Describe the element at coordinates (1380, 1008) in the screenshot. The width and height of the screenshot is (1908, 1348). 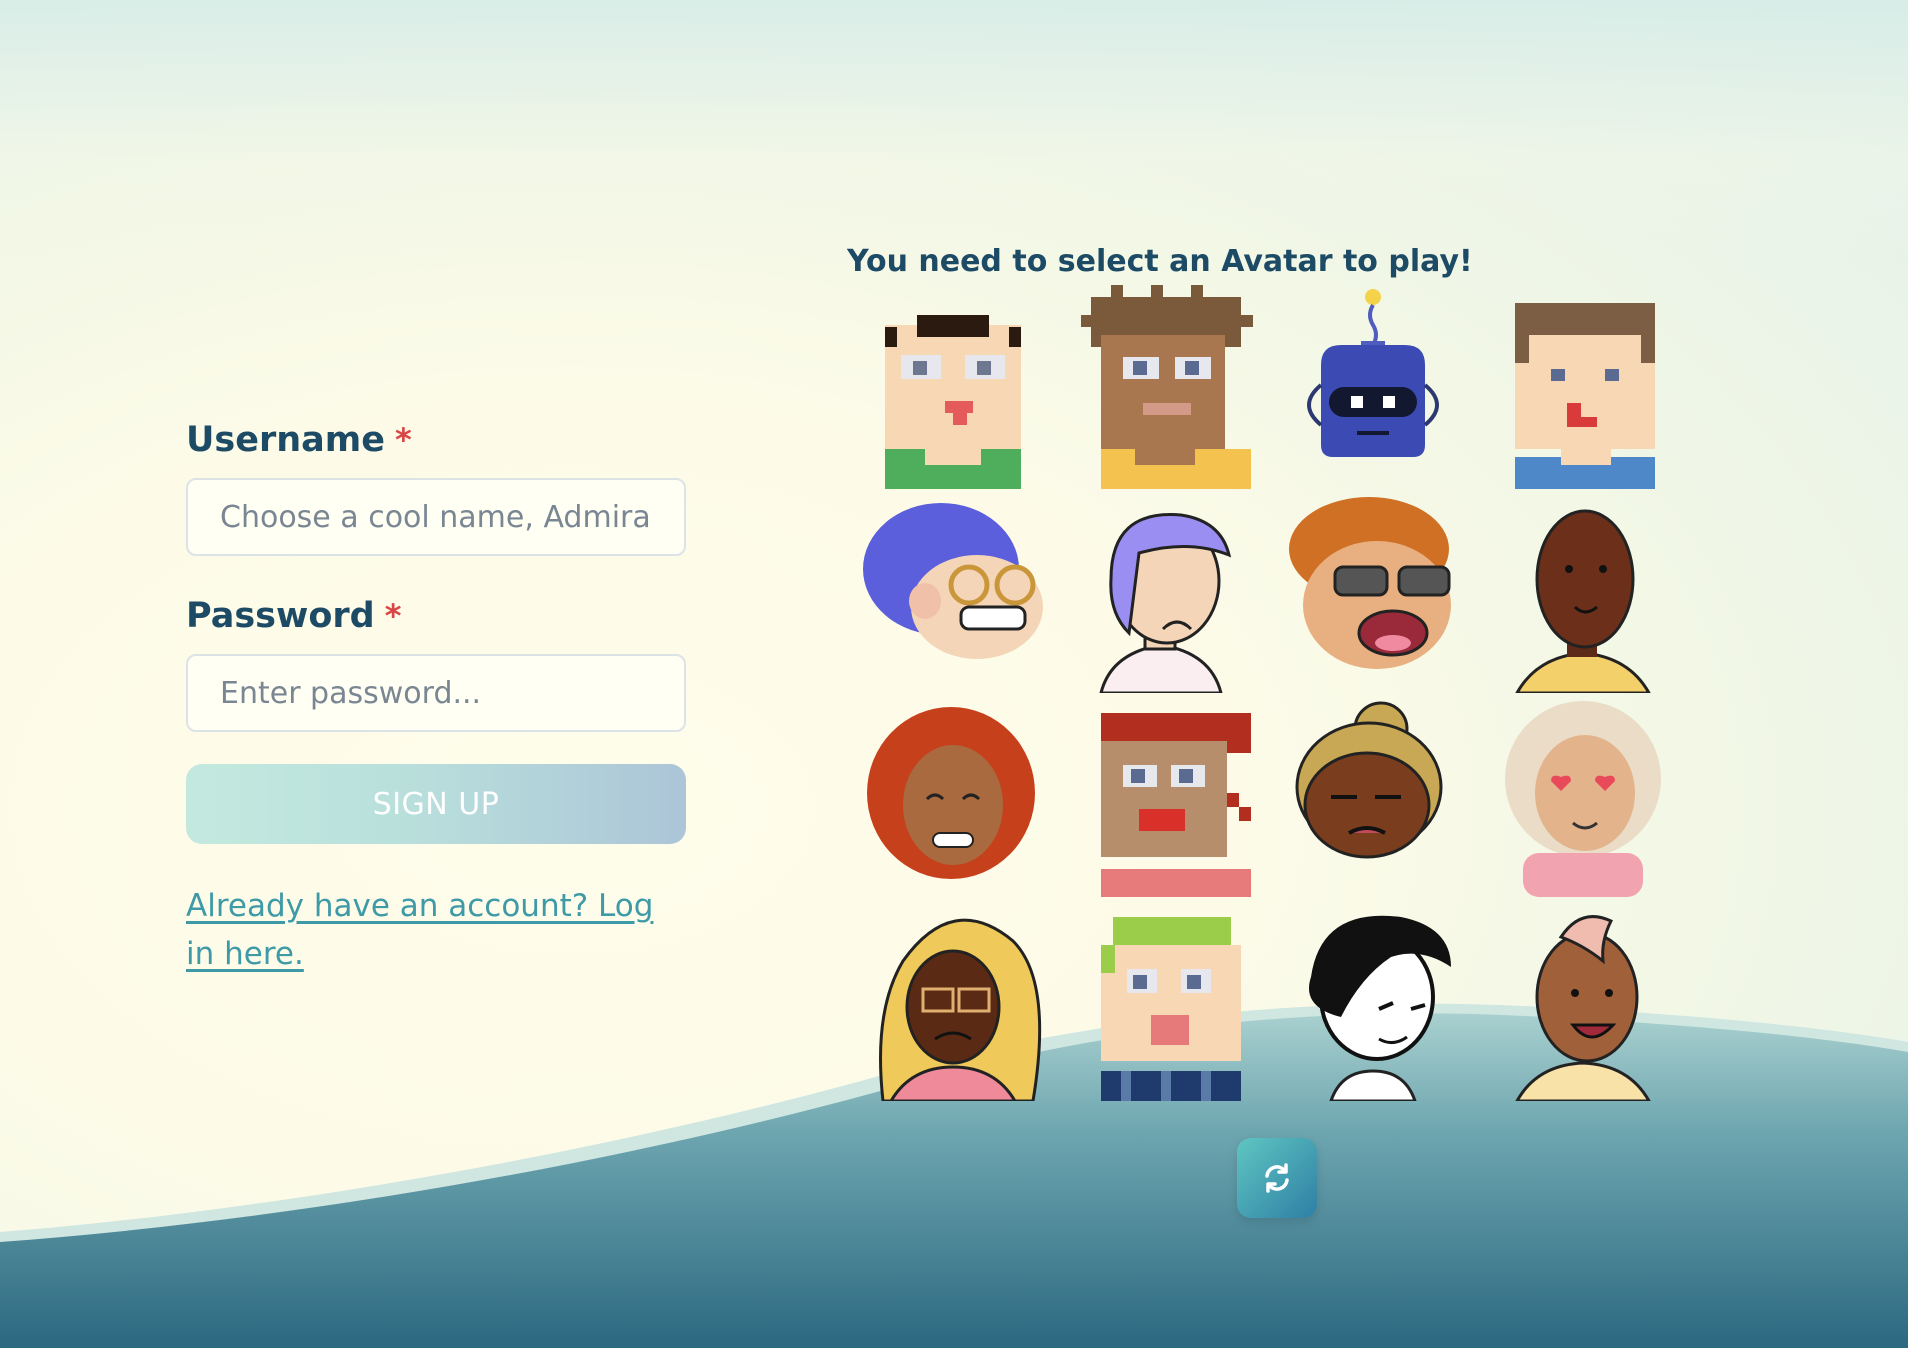
I see `black-hair-sketch-avatar-icon` at that location.